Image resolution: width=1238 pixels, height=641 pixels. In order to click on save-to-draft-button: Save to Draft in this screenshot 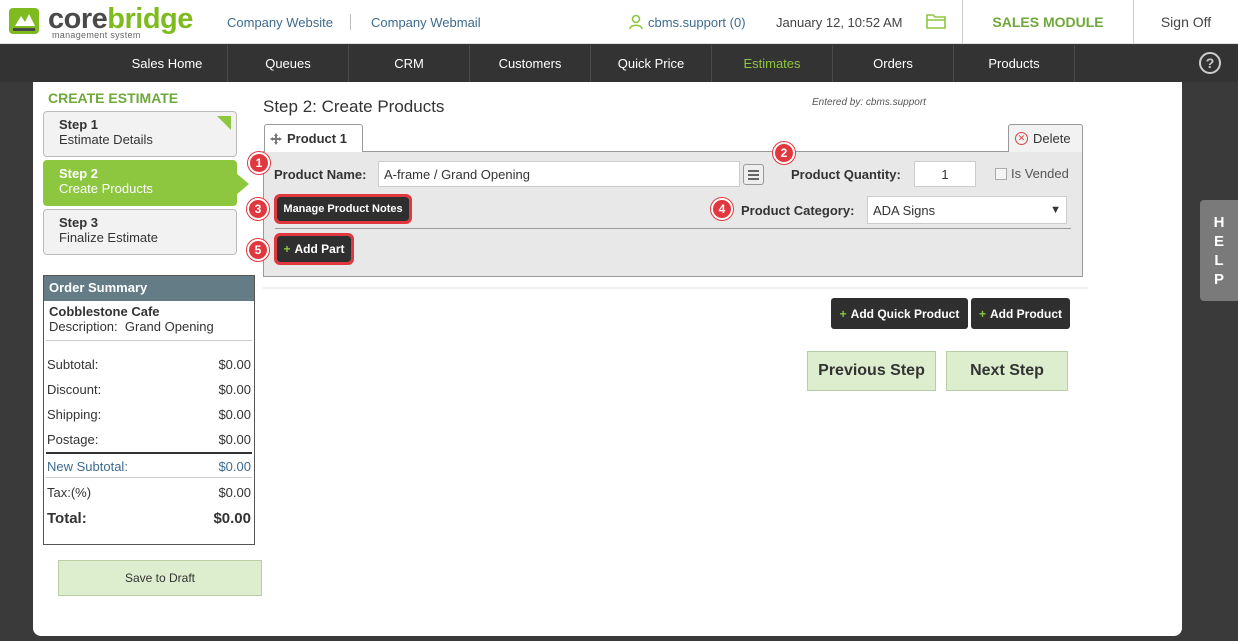, I will do `click(160, 578)`.